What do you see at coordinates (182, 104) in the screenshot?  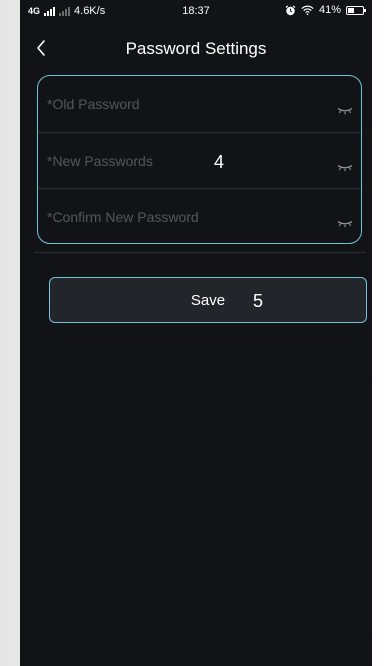 I see `old-password-field` at bounding box center [182, 104].